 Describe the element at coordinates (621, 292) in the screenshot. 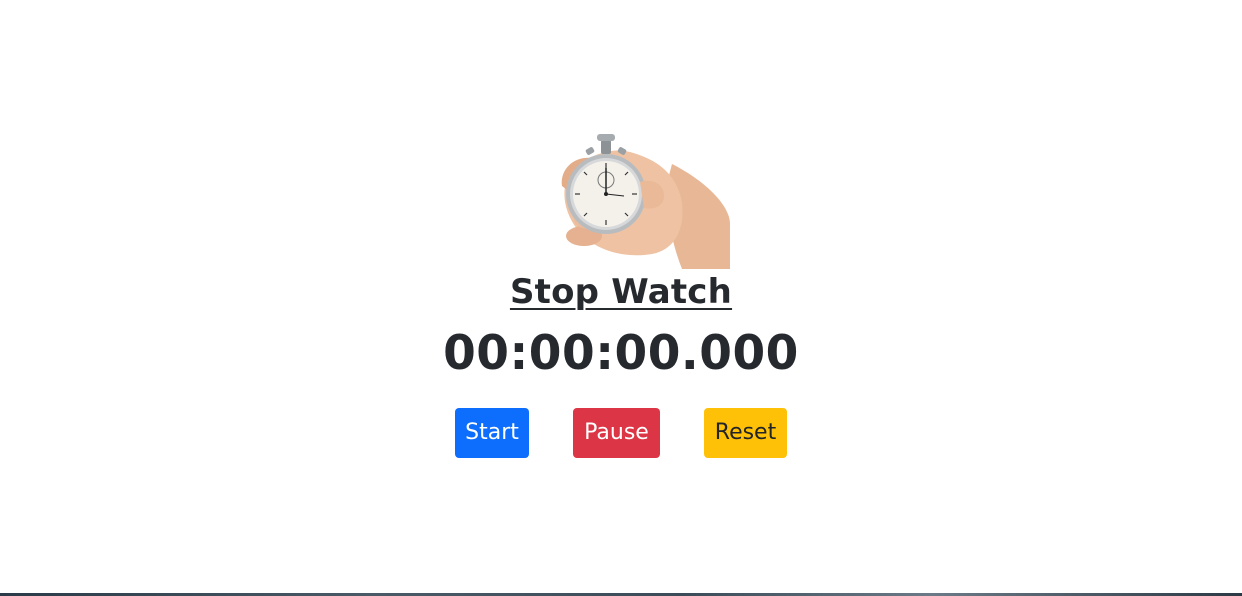

I see `page-title: Stop Watch` at that location.